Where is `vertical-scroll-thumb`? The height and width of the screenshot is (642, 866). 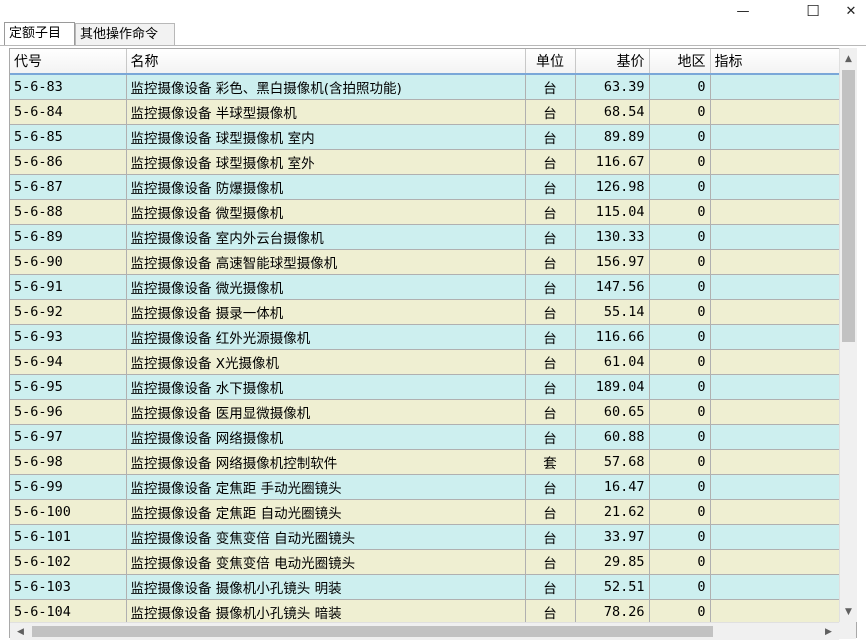
vertical-scroll-thumb is located at coordinates (848, 206).